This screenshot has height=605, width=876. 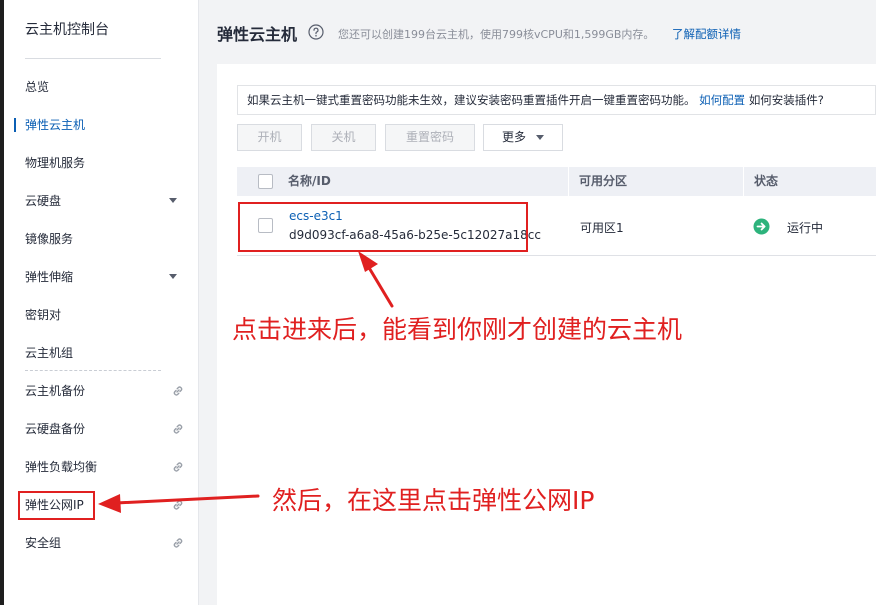 What do you see at coordinates (433, 500) in the screenshot?
I see `annotation-click-eip: 然后，在这里点击弹性公网IP` at bounding box center [433, 500].